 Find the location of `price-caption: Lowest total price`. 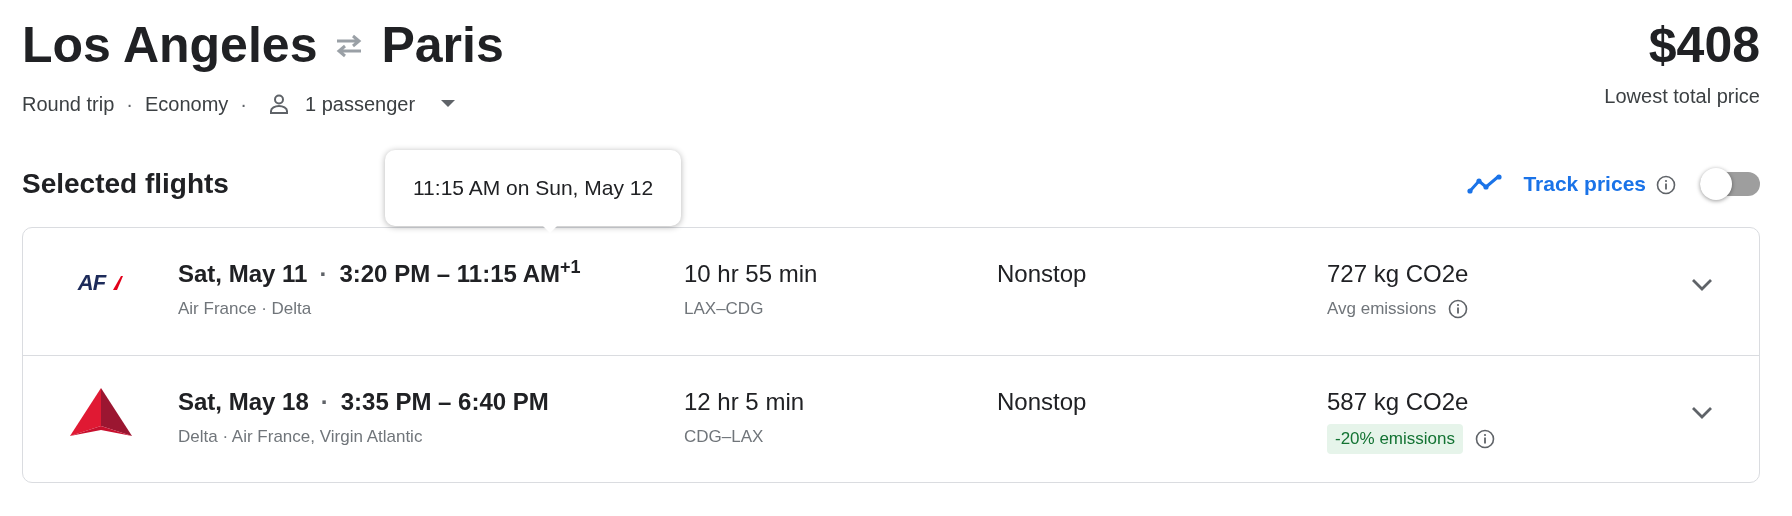

price-caption: Lowest total price is located at coordinates (1682, 96).